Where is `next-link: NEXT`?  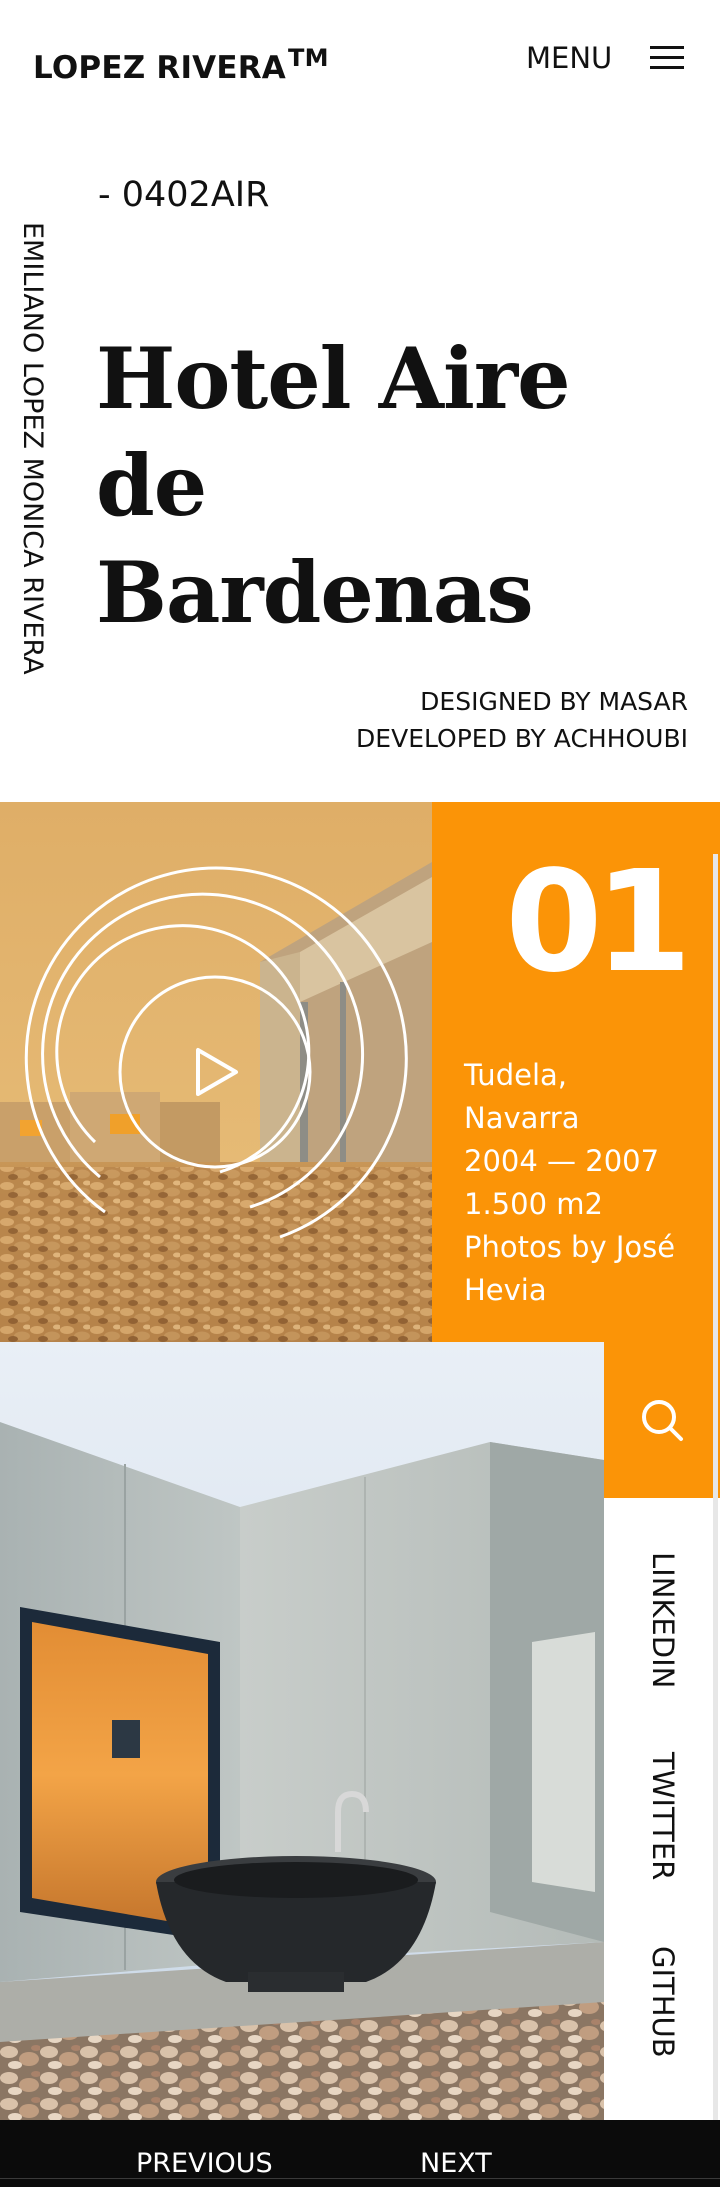 next-link: NEXT is located at coordinates (456, 2164).